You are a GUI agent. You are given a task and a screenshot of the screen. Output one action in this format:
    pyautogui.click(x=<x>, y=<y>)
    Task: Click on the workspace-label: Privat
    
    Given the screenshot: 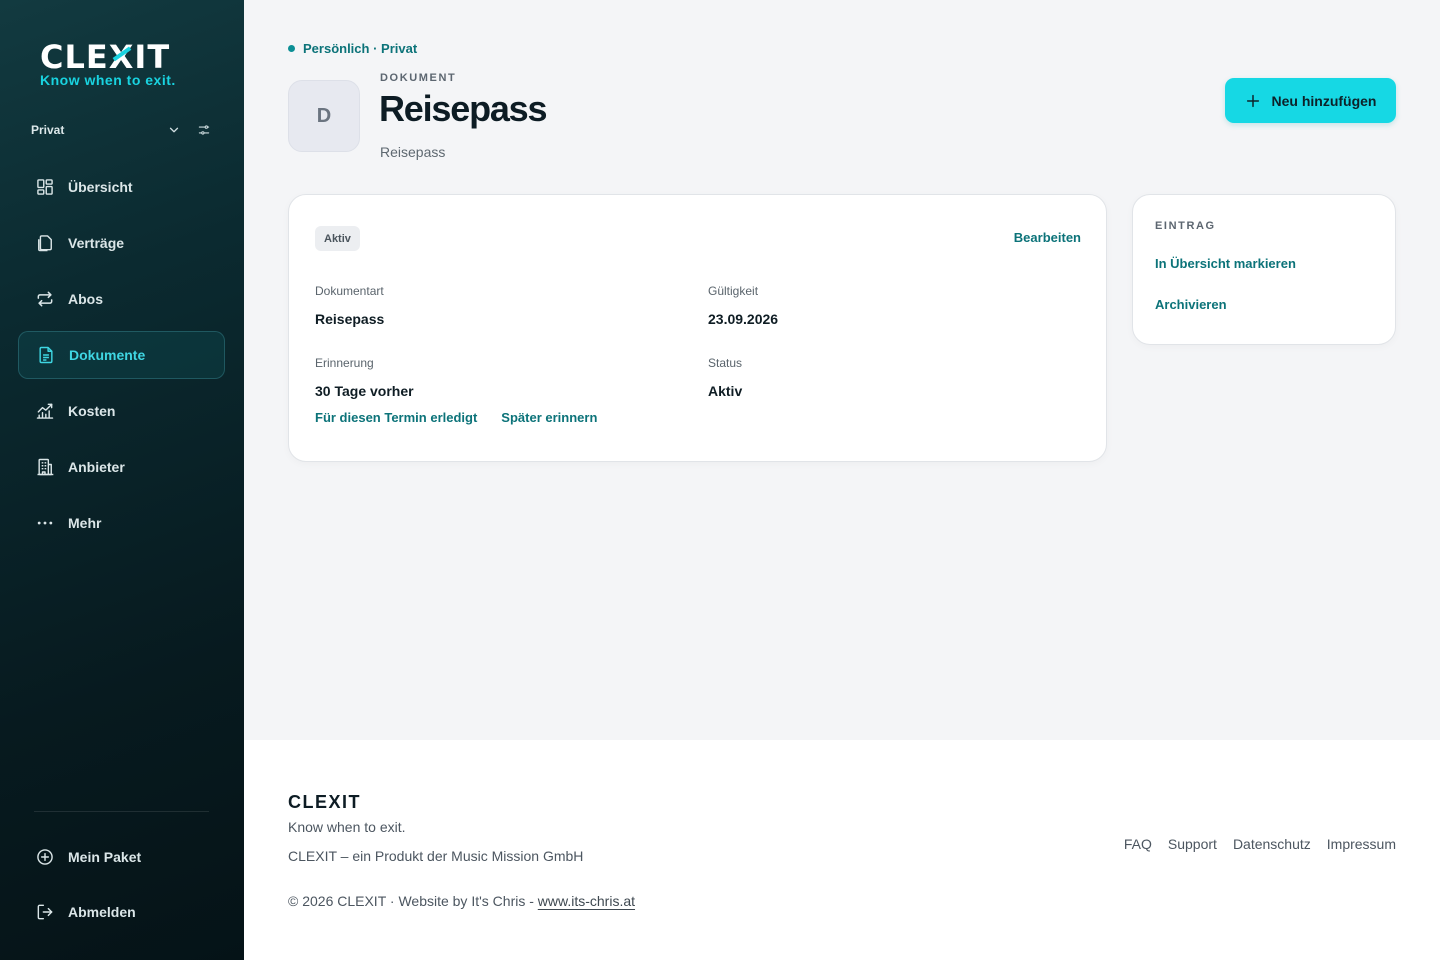 What is the action you would take?
    pyautogui.click(x=48, y=130)
    